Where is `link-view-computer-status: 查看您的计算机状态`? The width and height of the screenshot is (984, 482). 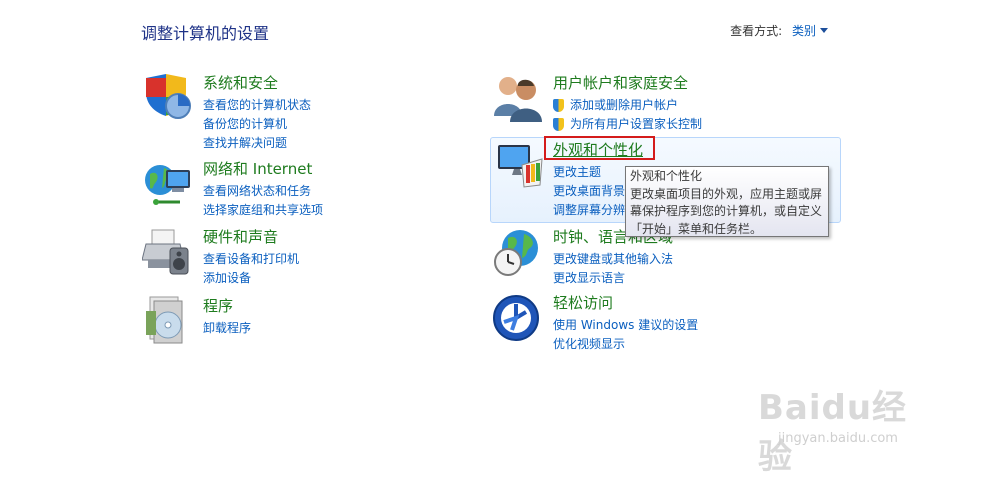 link-view-computer-status: 查看您的计算机状态 is located at coordinates (257, 105).